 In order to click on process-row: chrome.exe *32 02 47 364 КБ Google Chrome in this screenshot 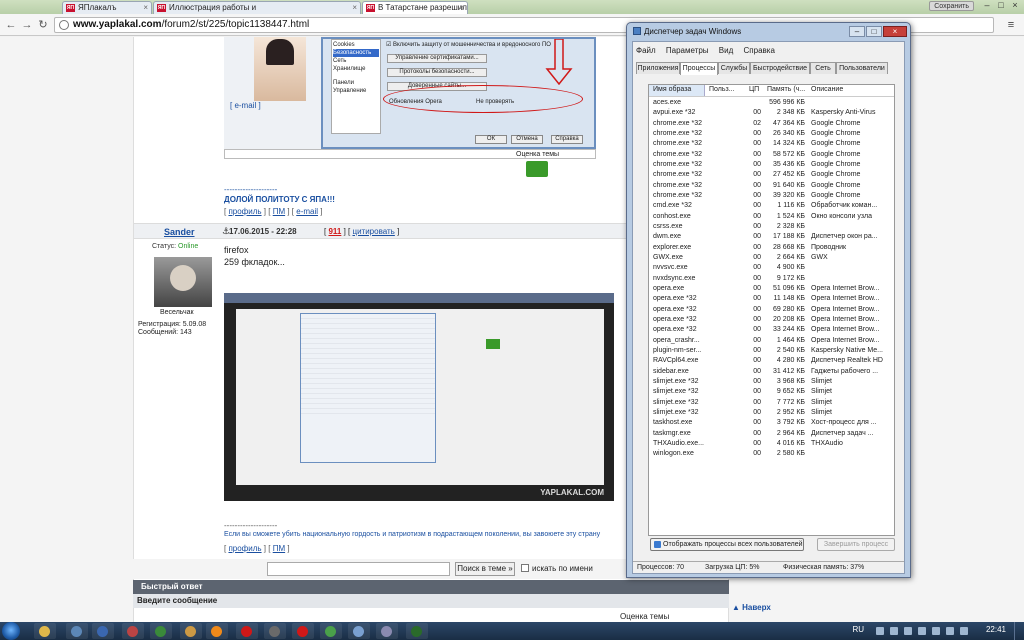, I will do `click(771, 124)`.